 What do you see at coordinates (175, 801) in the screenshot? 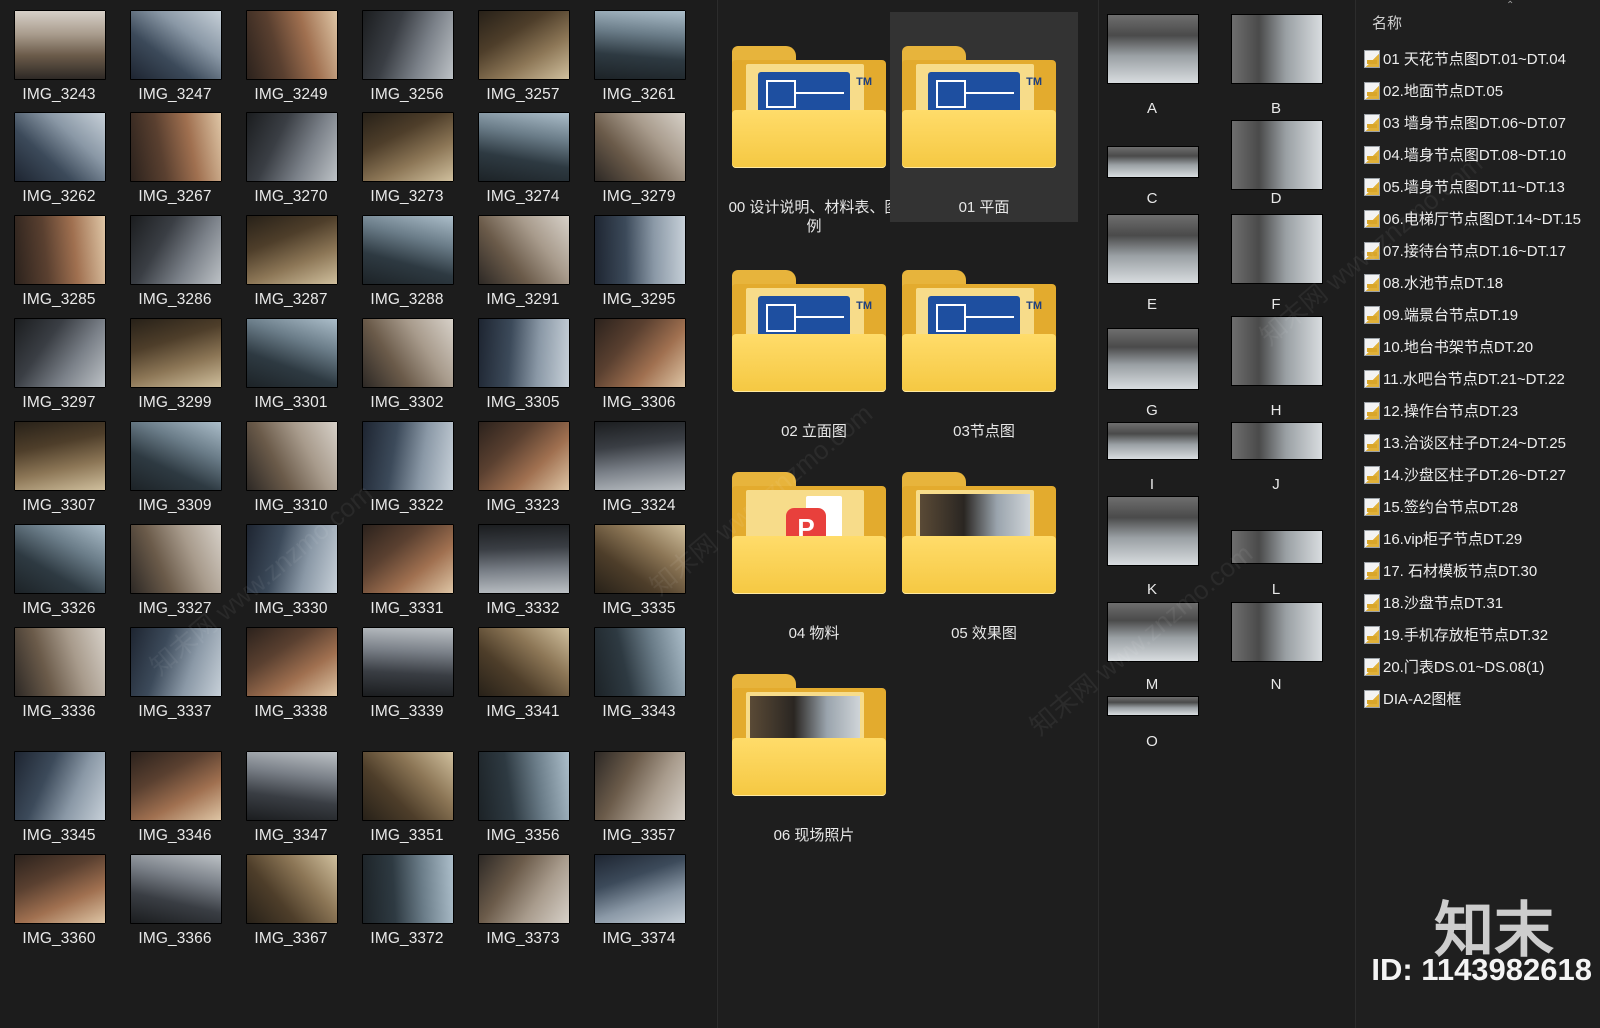
I see `photo-thumbnail: IMG_3346` at bounding box center [175, 801].